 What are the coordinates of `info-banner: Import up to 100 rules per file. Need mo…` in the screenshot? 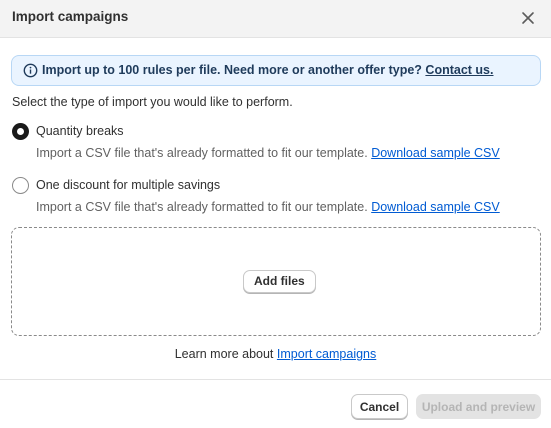 It's located at (276, 70).